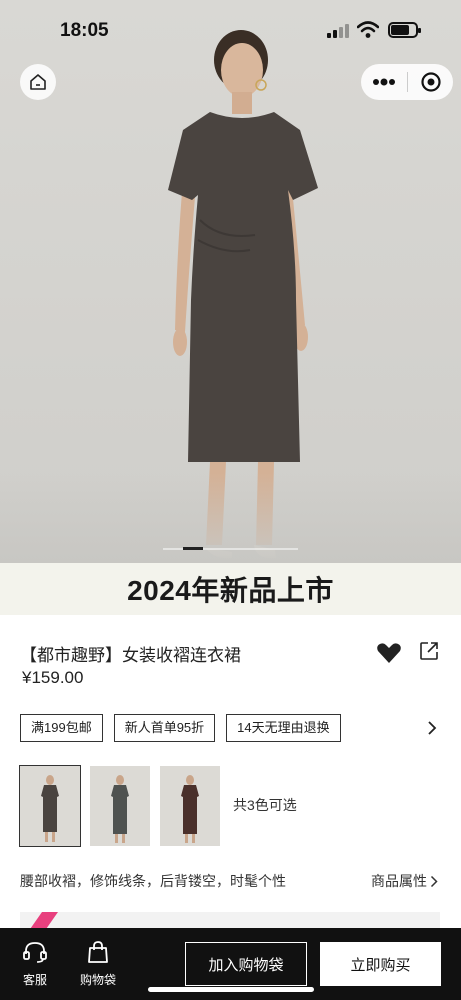 The width and height of the screenshot is (461, 1000). I want to click on swatch-brown, so click(50, 806).